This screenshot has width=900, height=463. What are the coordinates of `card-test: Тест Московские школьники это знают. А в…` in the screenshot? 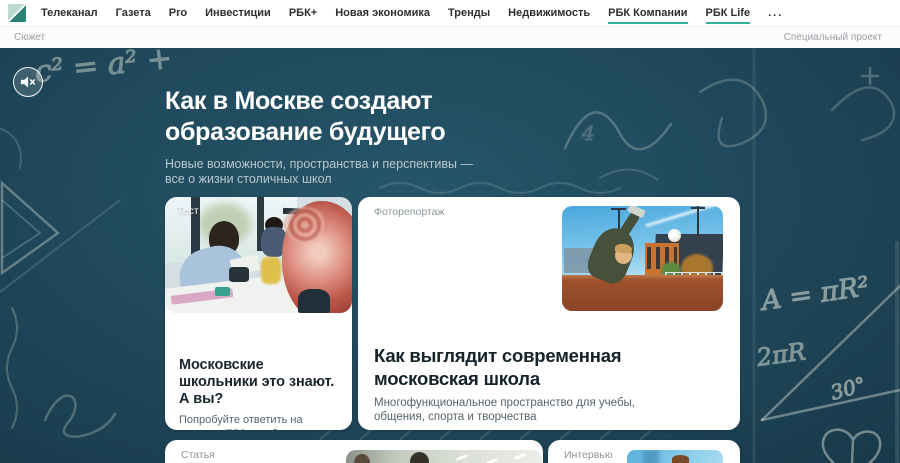 It's located at (258, 313).